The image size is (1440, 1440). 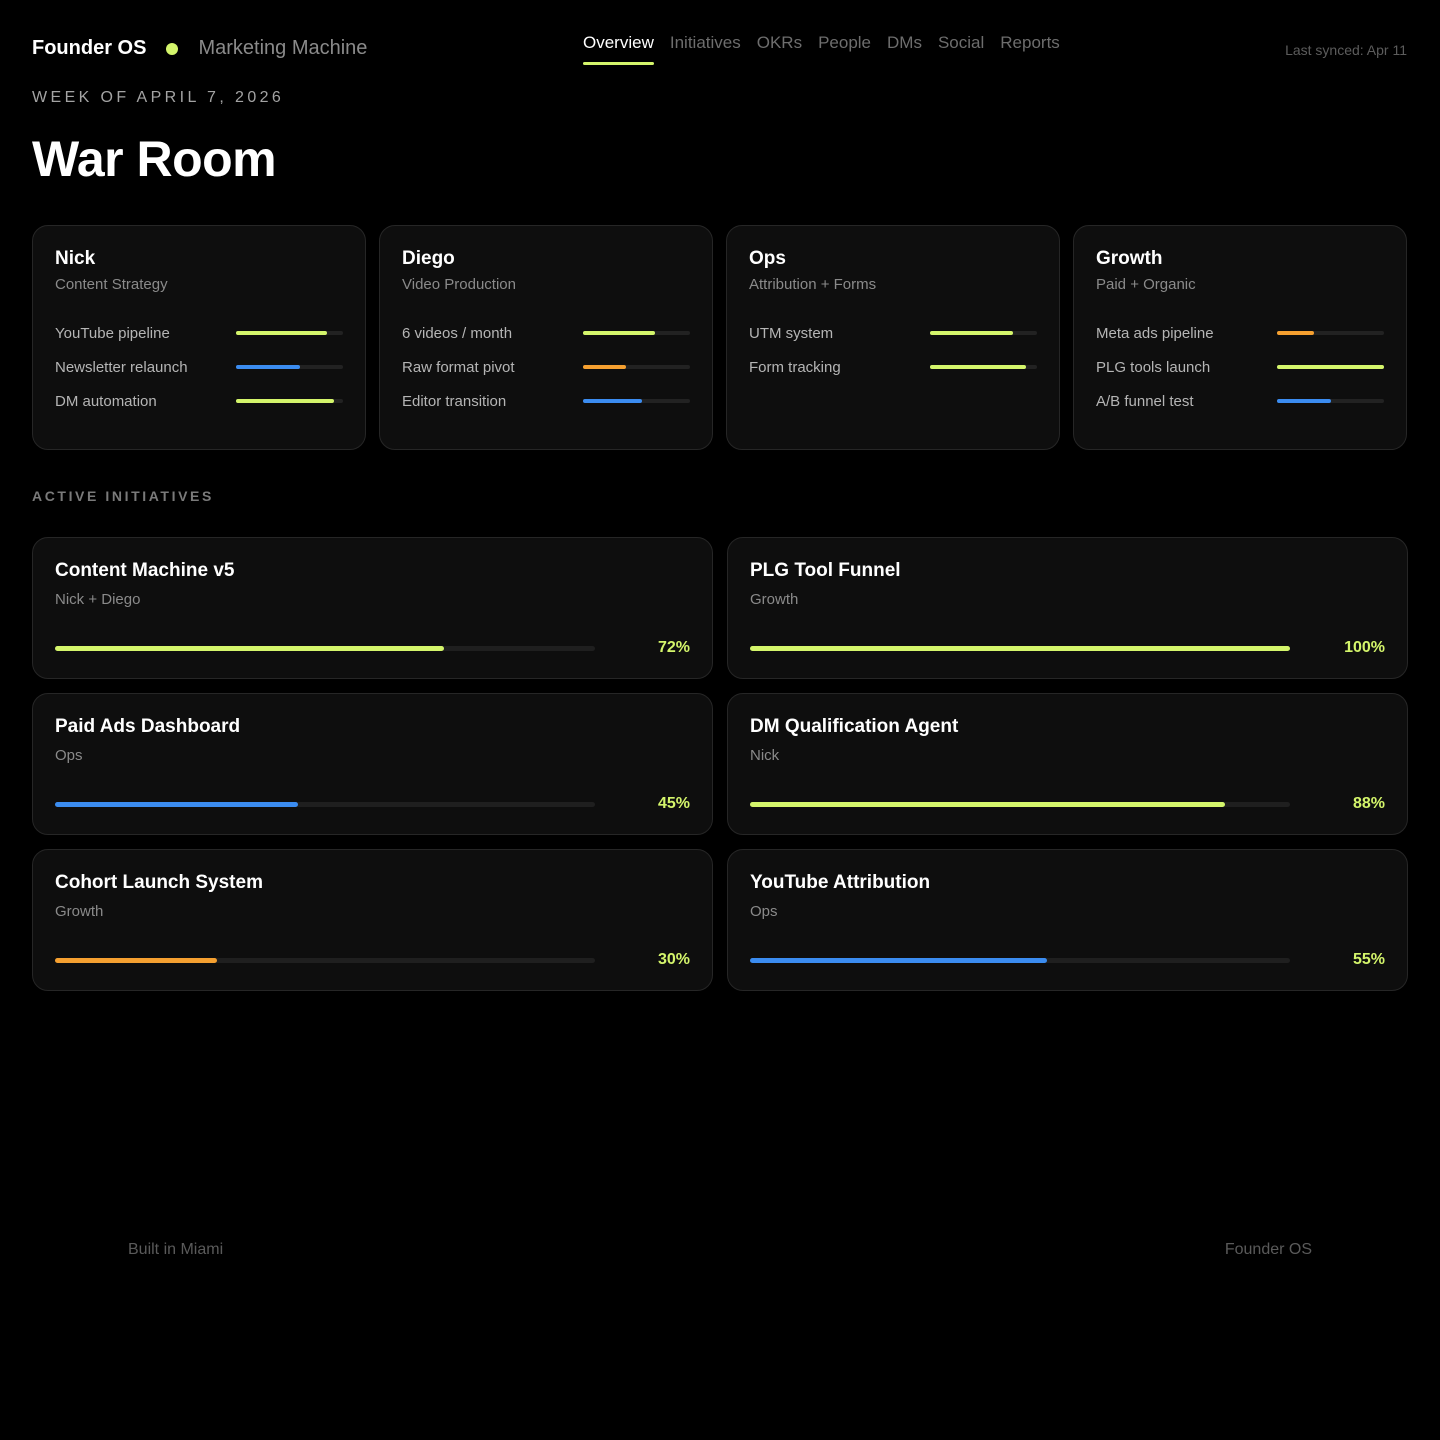 I want to click on team-item: Form tracking, so click(x=893, y=367).